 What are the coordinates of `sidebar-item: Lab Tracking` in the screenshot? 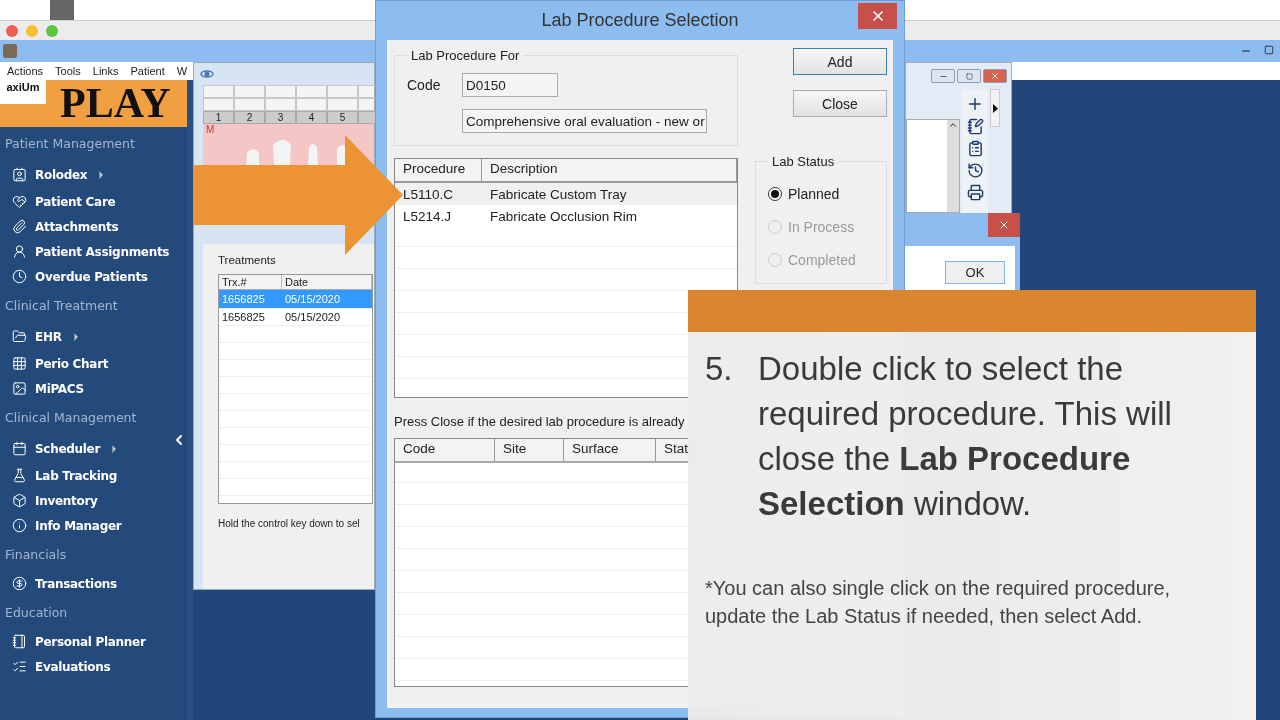 It's located at (93, 475).